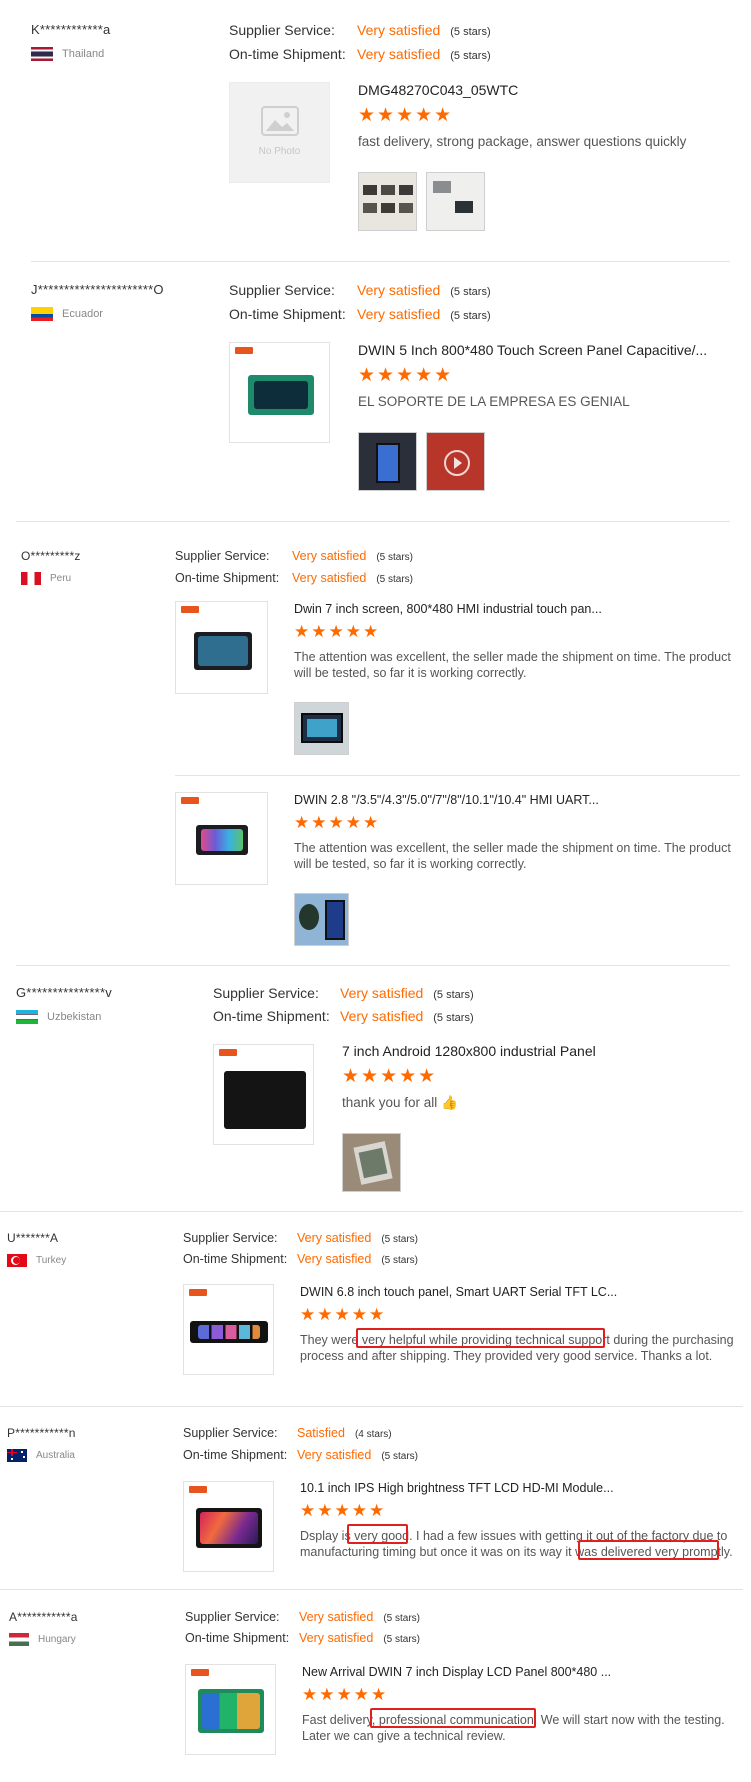 The image size is (751, 1782). I want to click on highlight-box, so click(648, 1550).